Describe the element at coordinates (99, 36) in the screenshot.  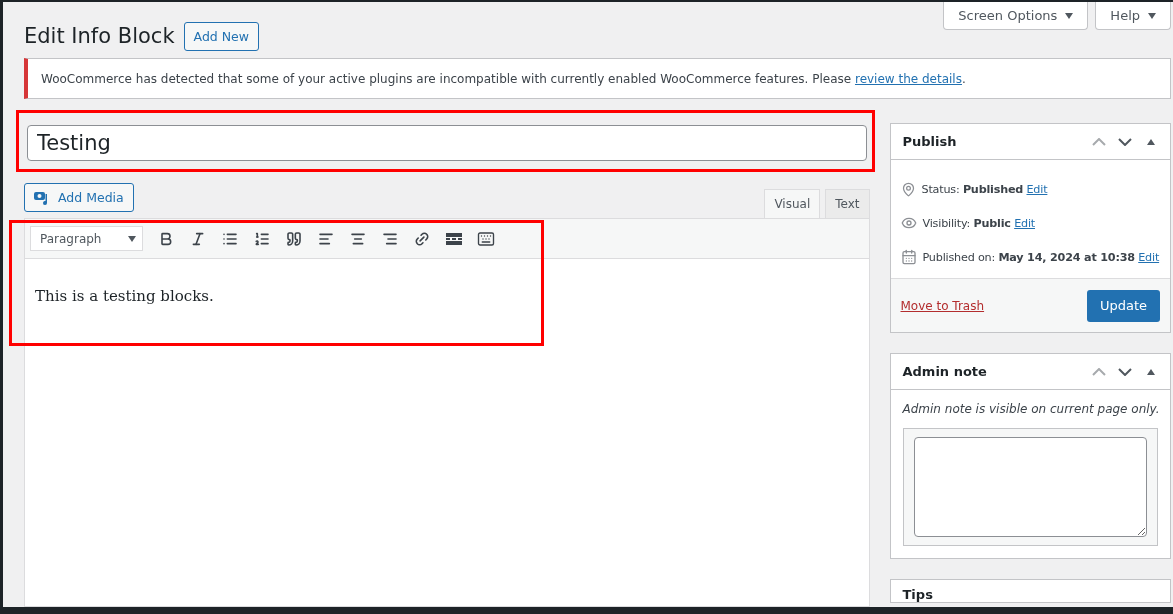
I see `page-title: Edit Info Block` at that location.